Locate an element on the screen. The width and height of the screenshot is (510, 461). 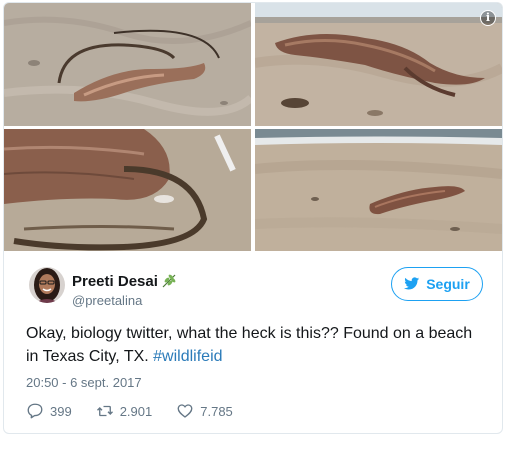
hashtag-link: #wildlifeid is located at coordinates (187, 356).